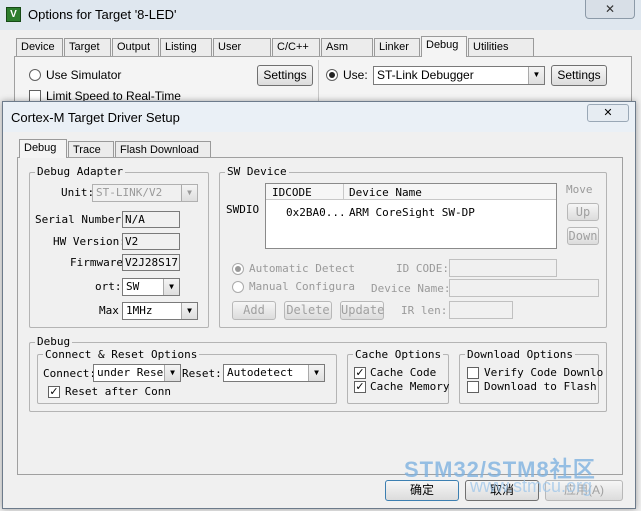 This screenshot has height=511, width=641. Describe the element at coordinates (292, 192) in the screenshot. I see `col-idcode: IDCODE` at that location.